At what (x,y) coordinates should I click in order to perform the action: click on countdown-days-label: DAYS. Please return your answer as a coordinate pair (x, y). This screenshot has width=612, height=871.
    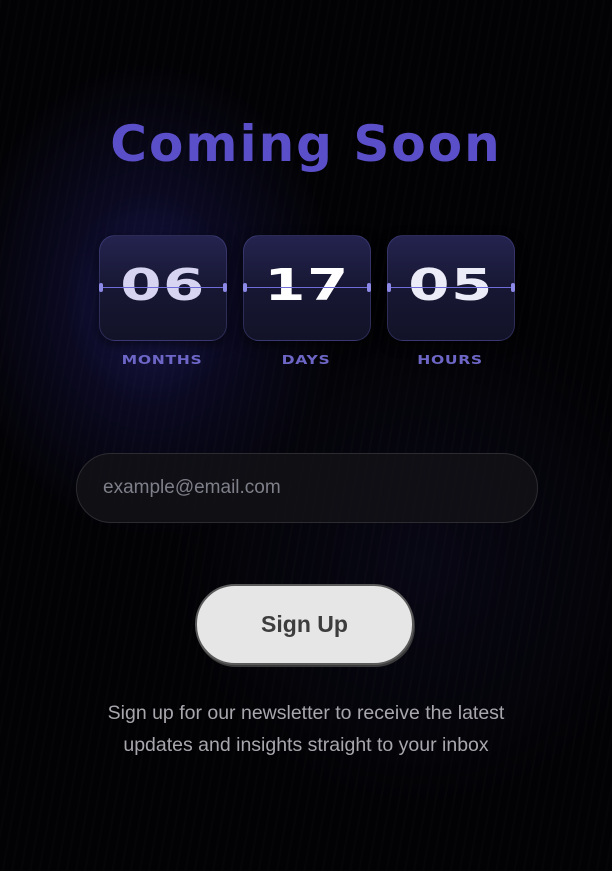
    Looking at the image, I should click on (306, 360).